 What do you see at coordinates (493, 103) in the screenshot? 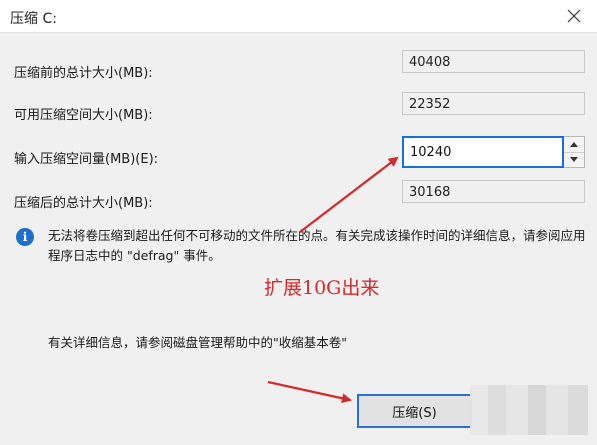
I see `available-space-value: 22352` at bounding box center [493, 103].